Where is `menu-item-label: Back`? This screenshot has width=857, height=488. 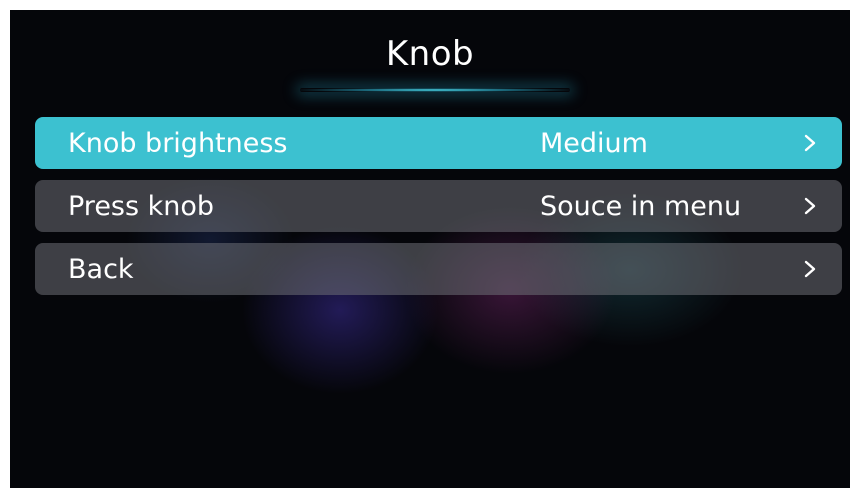
menu-item-label: Back is located at coordinates (101, 269).